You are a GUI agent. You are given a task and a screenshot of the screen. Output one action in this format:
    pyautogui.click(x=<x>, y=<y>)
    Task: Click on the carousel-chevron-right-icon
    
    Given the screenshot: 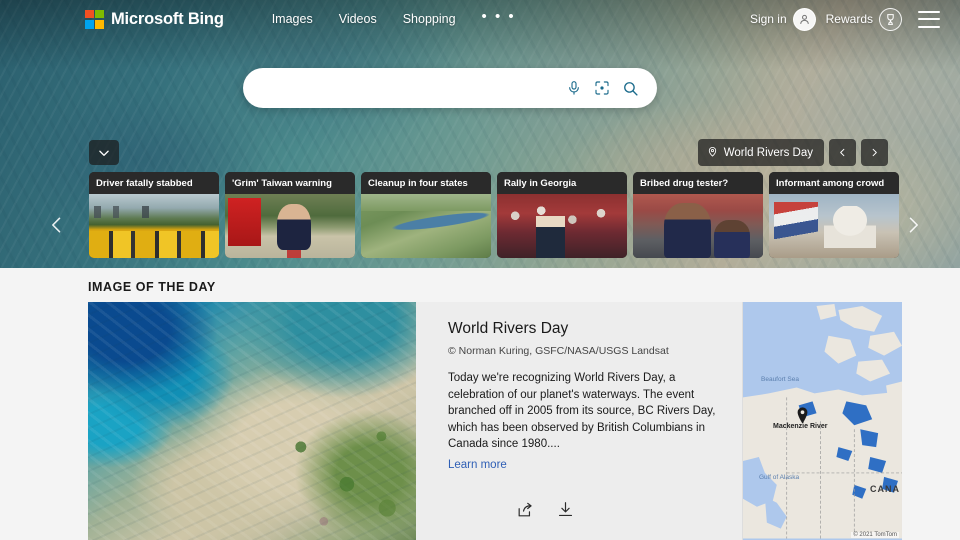 What is the action you would take?
    pyautogui.click(x=913, y=225)
    